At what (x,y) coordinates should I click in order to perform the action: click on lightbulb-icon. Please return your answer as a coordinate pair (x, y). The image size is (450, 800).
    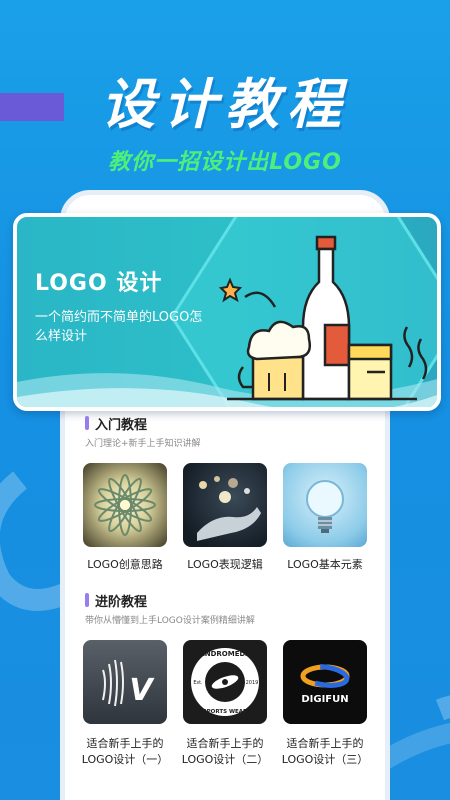
    Looking at the image, I should click on (325, 506).